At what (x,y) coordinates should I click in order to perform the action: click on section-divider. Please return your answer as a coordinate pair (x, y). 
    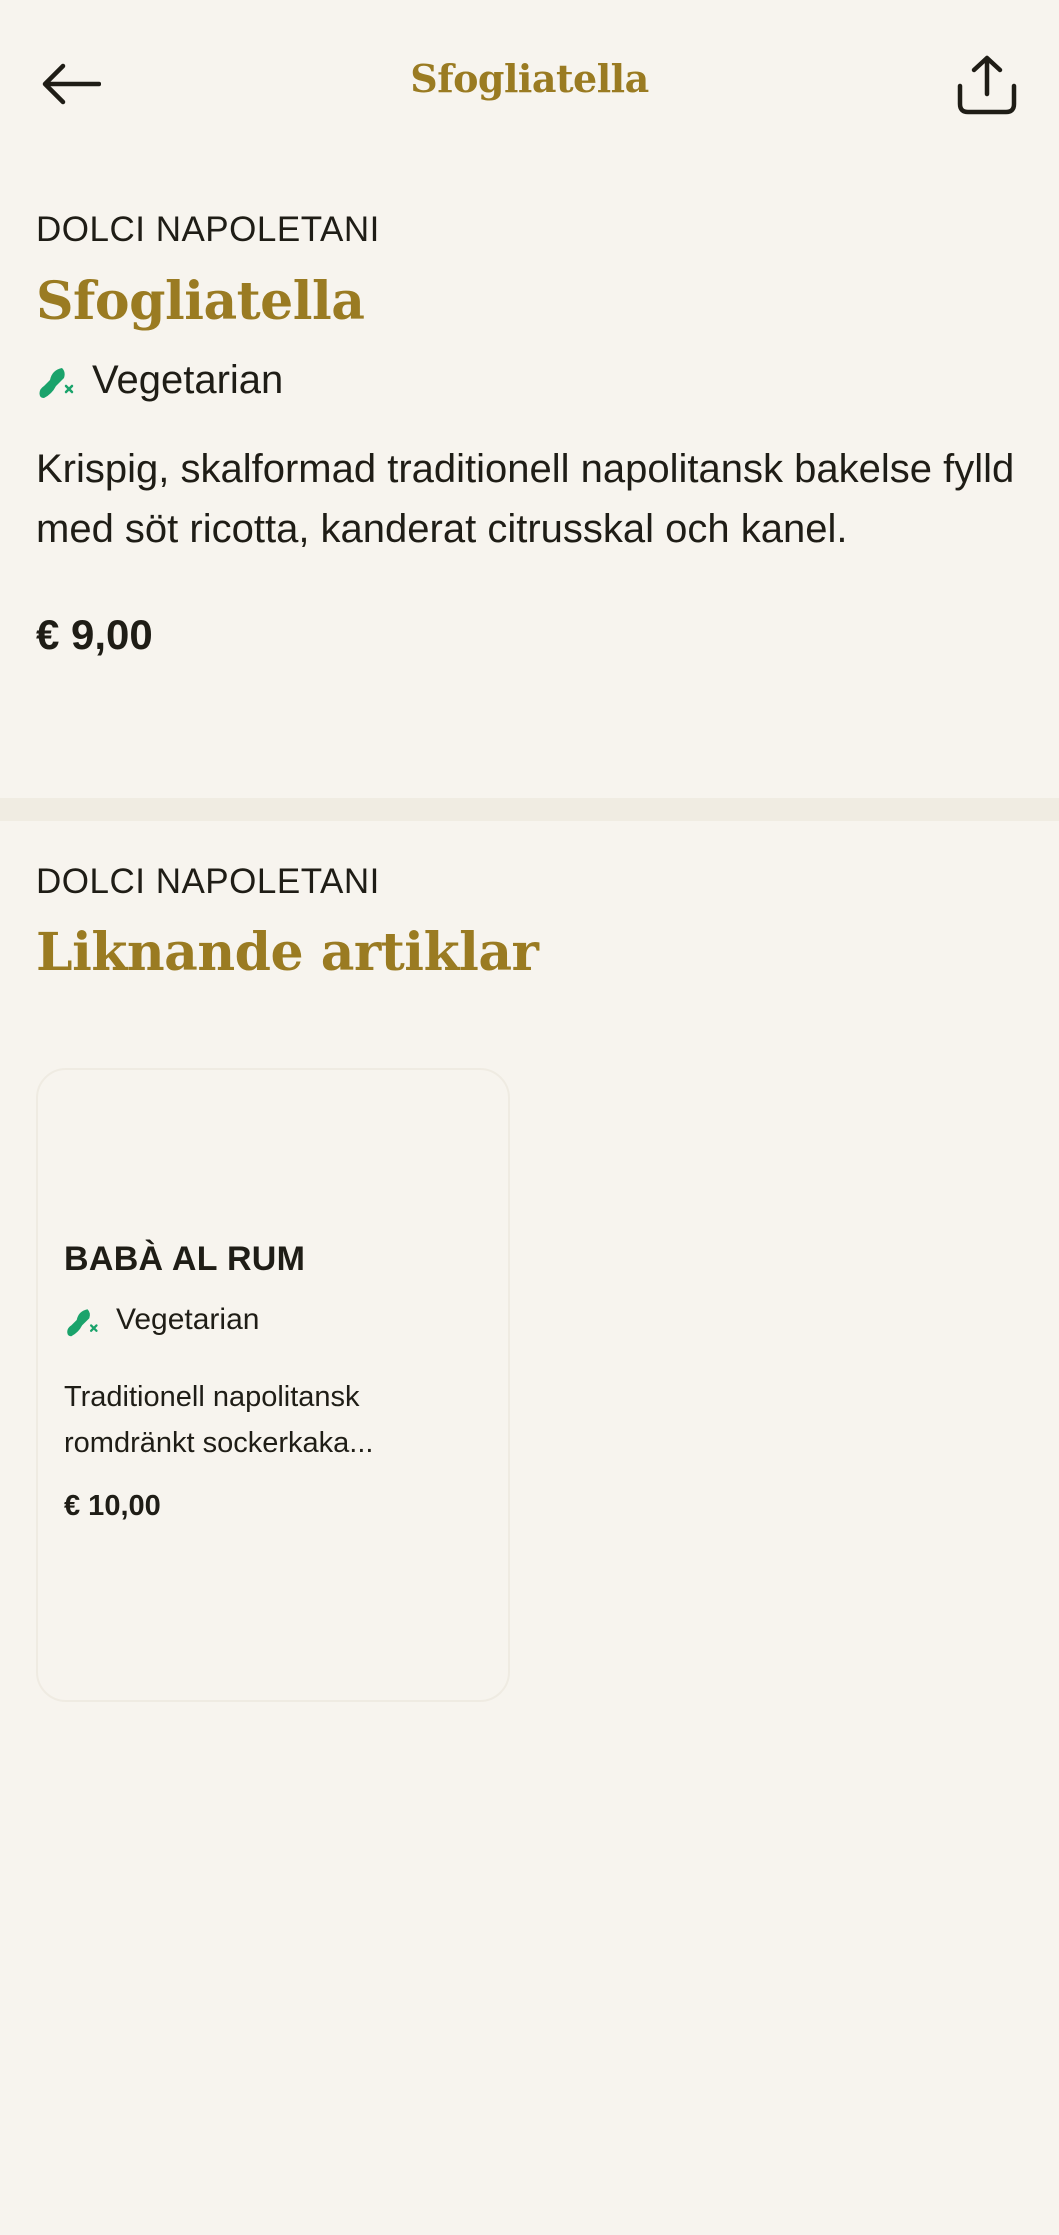
    Looking at the image, I should click on (529, 809).